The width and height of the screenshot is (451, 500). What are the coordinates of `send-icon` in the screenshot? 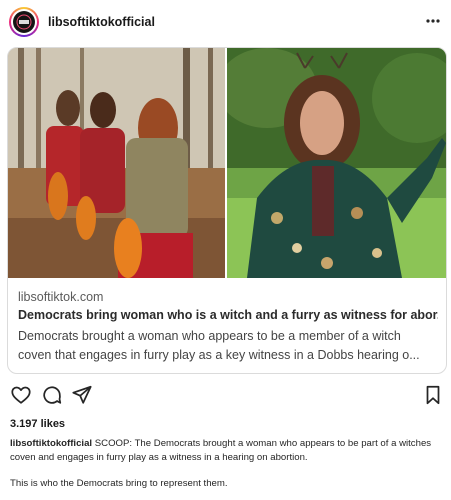 It's located at (82, 395).